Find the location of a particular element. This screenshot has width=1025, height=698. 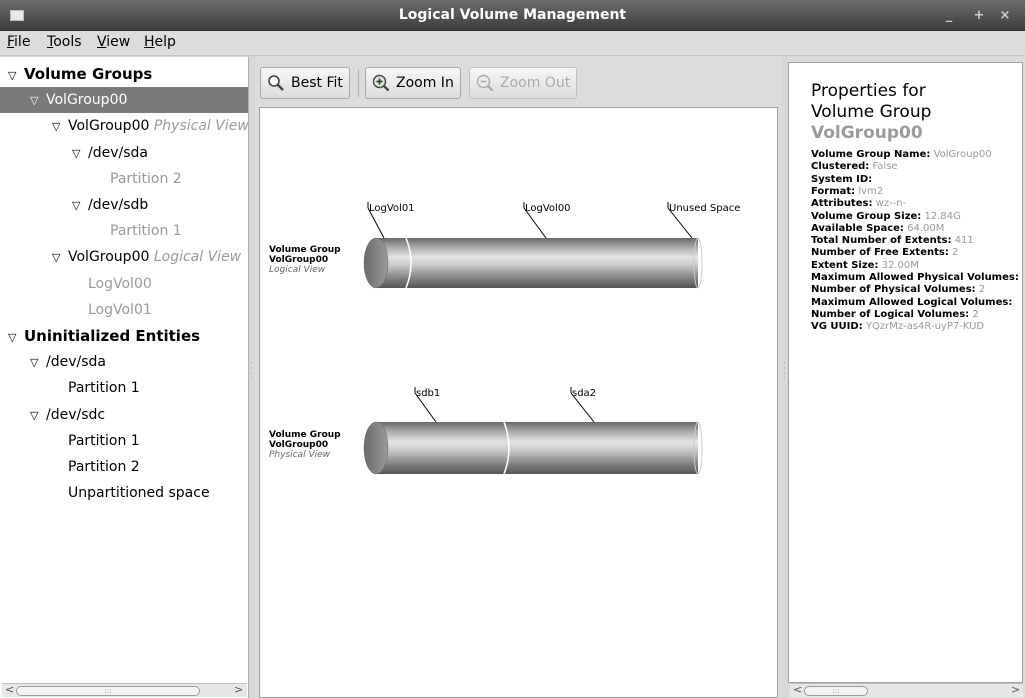

menu-tools: Tools is located at coordinates (64, 42).